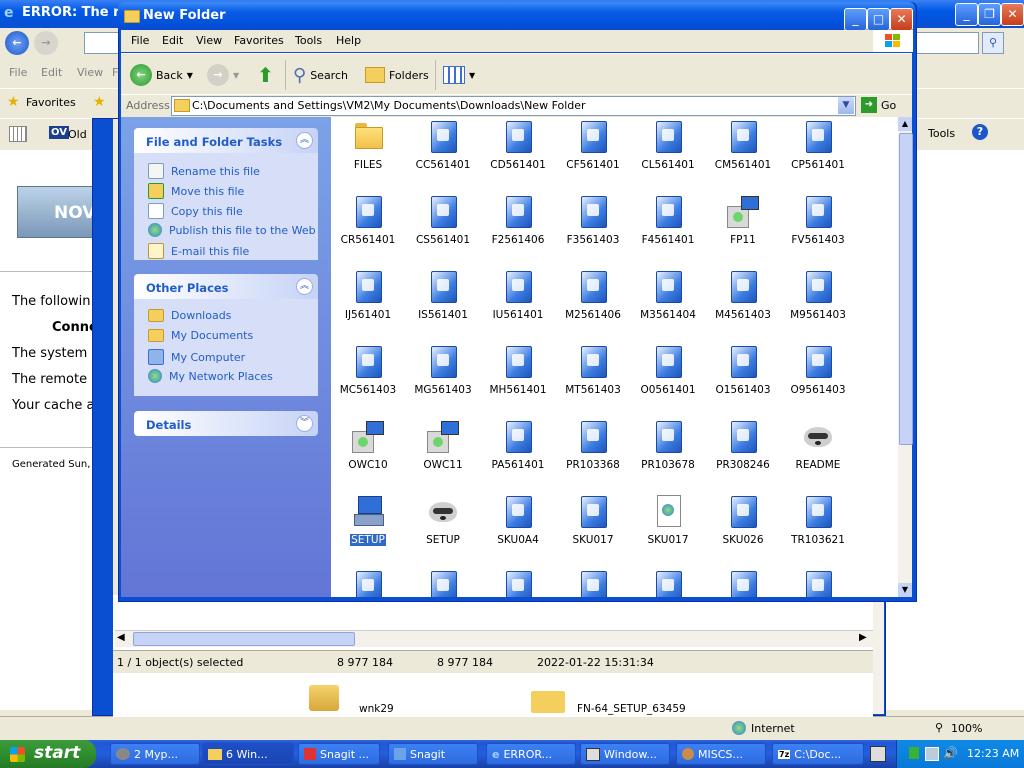 The width and height of the screenshot is (1024, 768). Describe the element at coordinates (161, 75) in the screenshot. I see `back-button: ← Back ▼` at that location.